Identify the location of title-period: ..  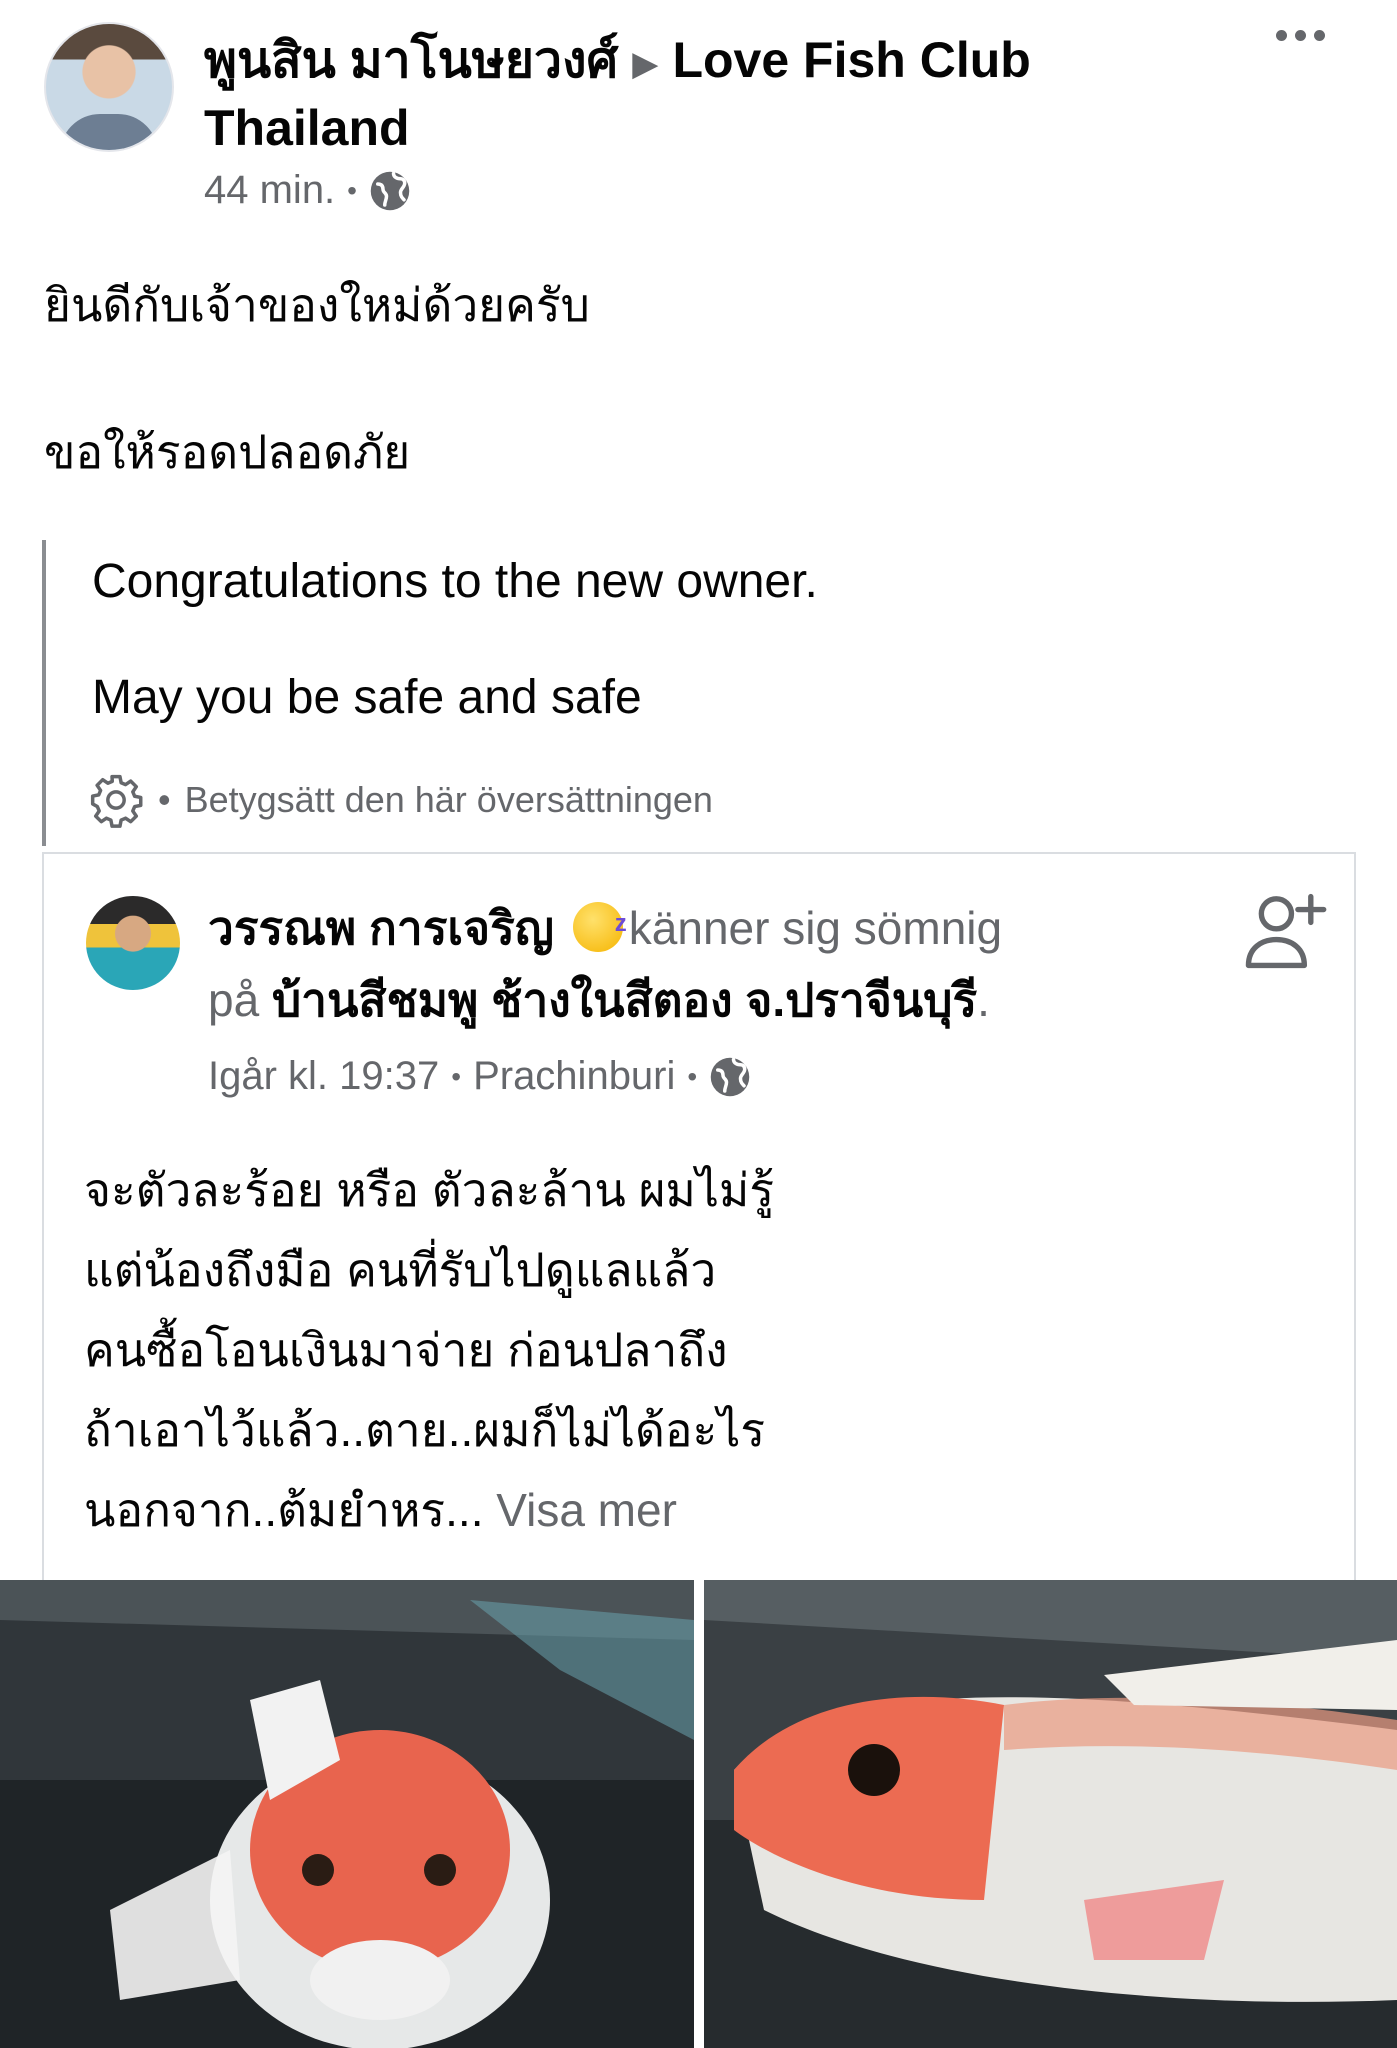
(983, 1000).